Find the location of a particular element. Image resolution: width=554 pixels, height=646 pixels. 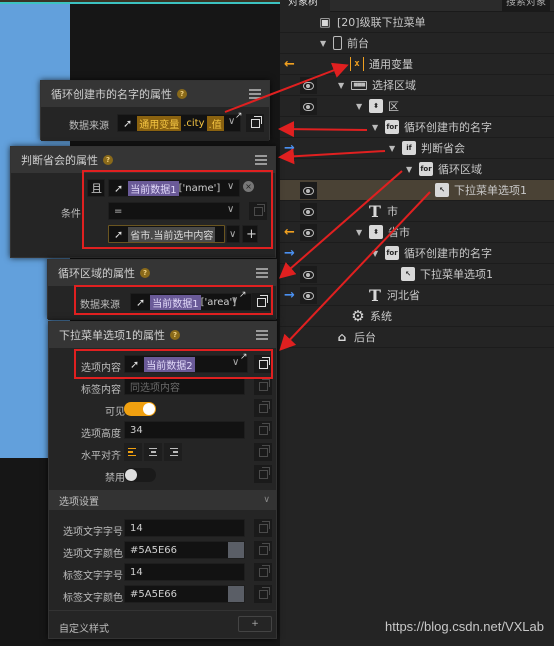

panel-title: 下拉菜单选项1的属性 is located at coordinates (112, 335).